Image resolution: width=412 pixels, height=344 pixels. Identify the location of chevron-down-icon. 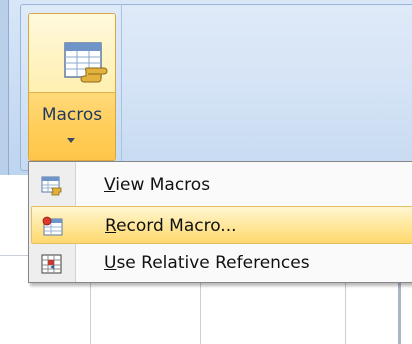
(71, 140).